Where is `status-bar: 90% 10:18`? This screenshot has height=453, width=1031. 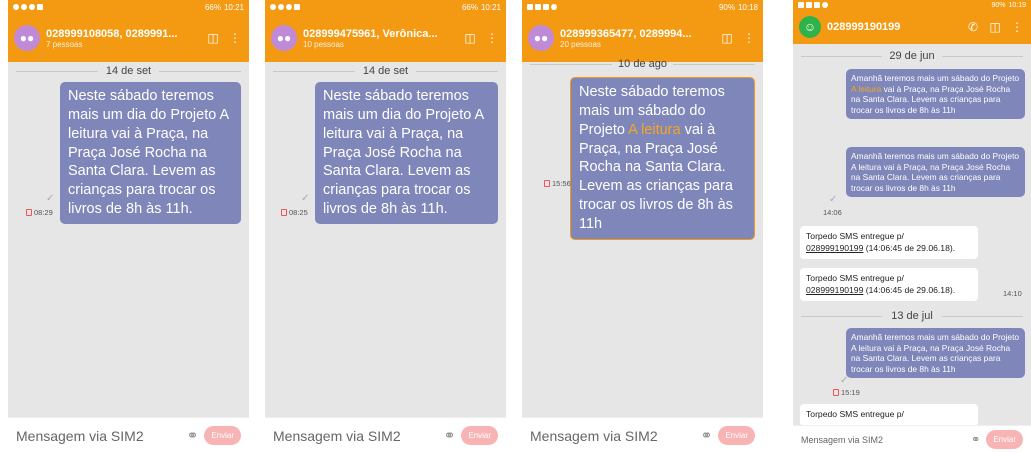
status-bar: 90% 10:18 is located at coordinates (642, 7).